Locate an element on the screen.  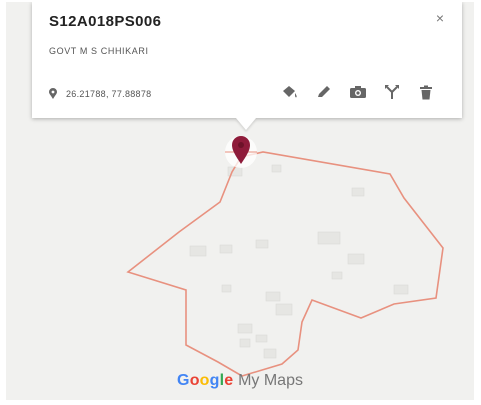
popup-toolbar is located at coordinates (358, 92).